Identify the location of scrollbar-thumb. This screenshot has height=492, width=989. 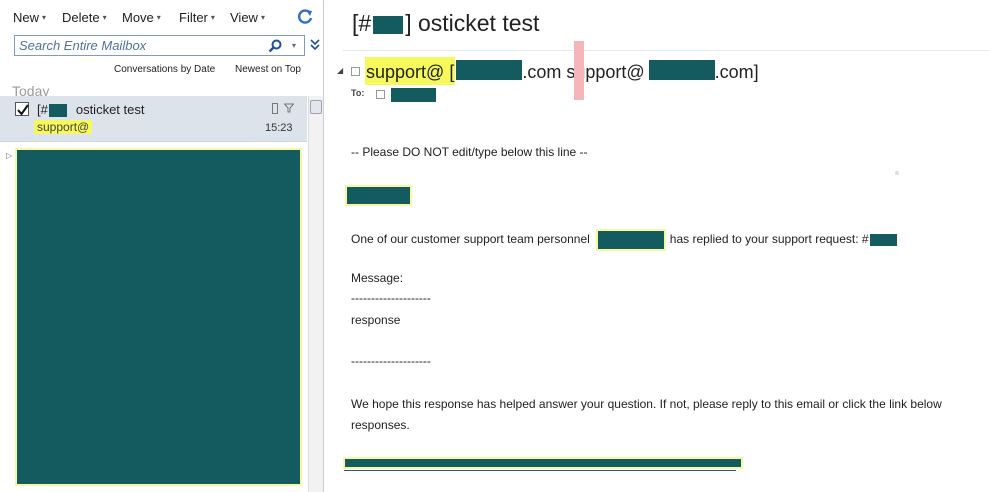
(316, 107).